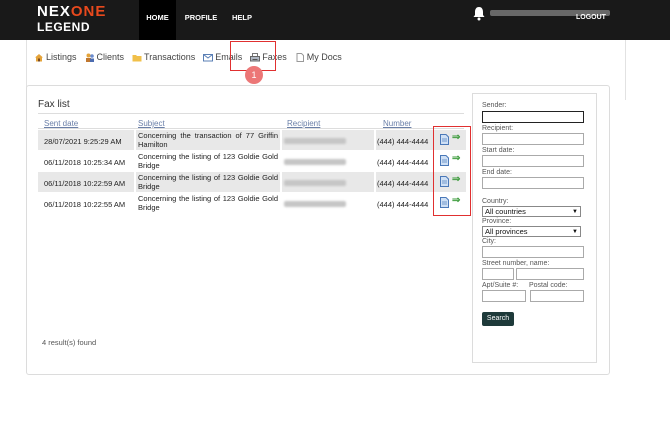 This screenshot has height=425, width=670. Describe the element at coordinates (251, 113) in the screenshot. I see `title-divider` at that location.